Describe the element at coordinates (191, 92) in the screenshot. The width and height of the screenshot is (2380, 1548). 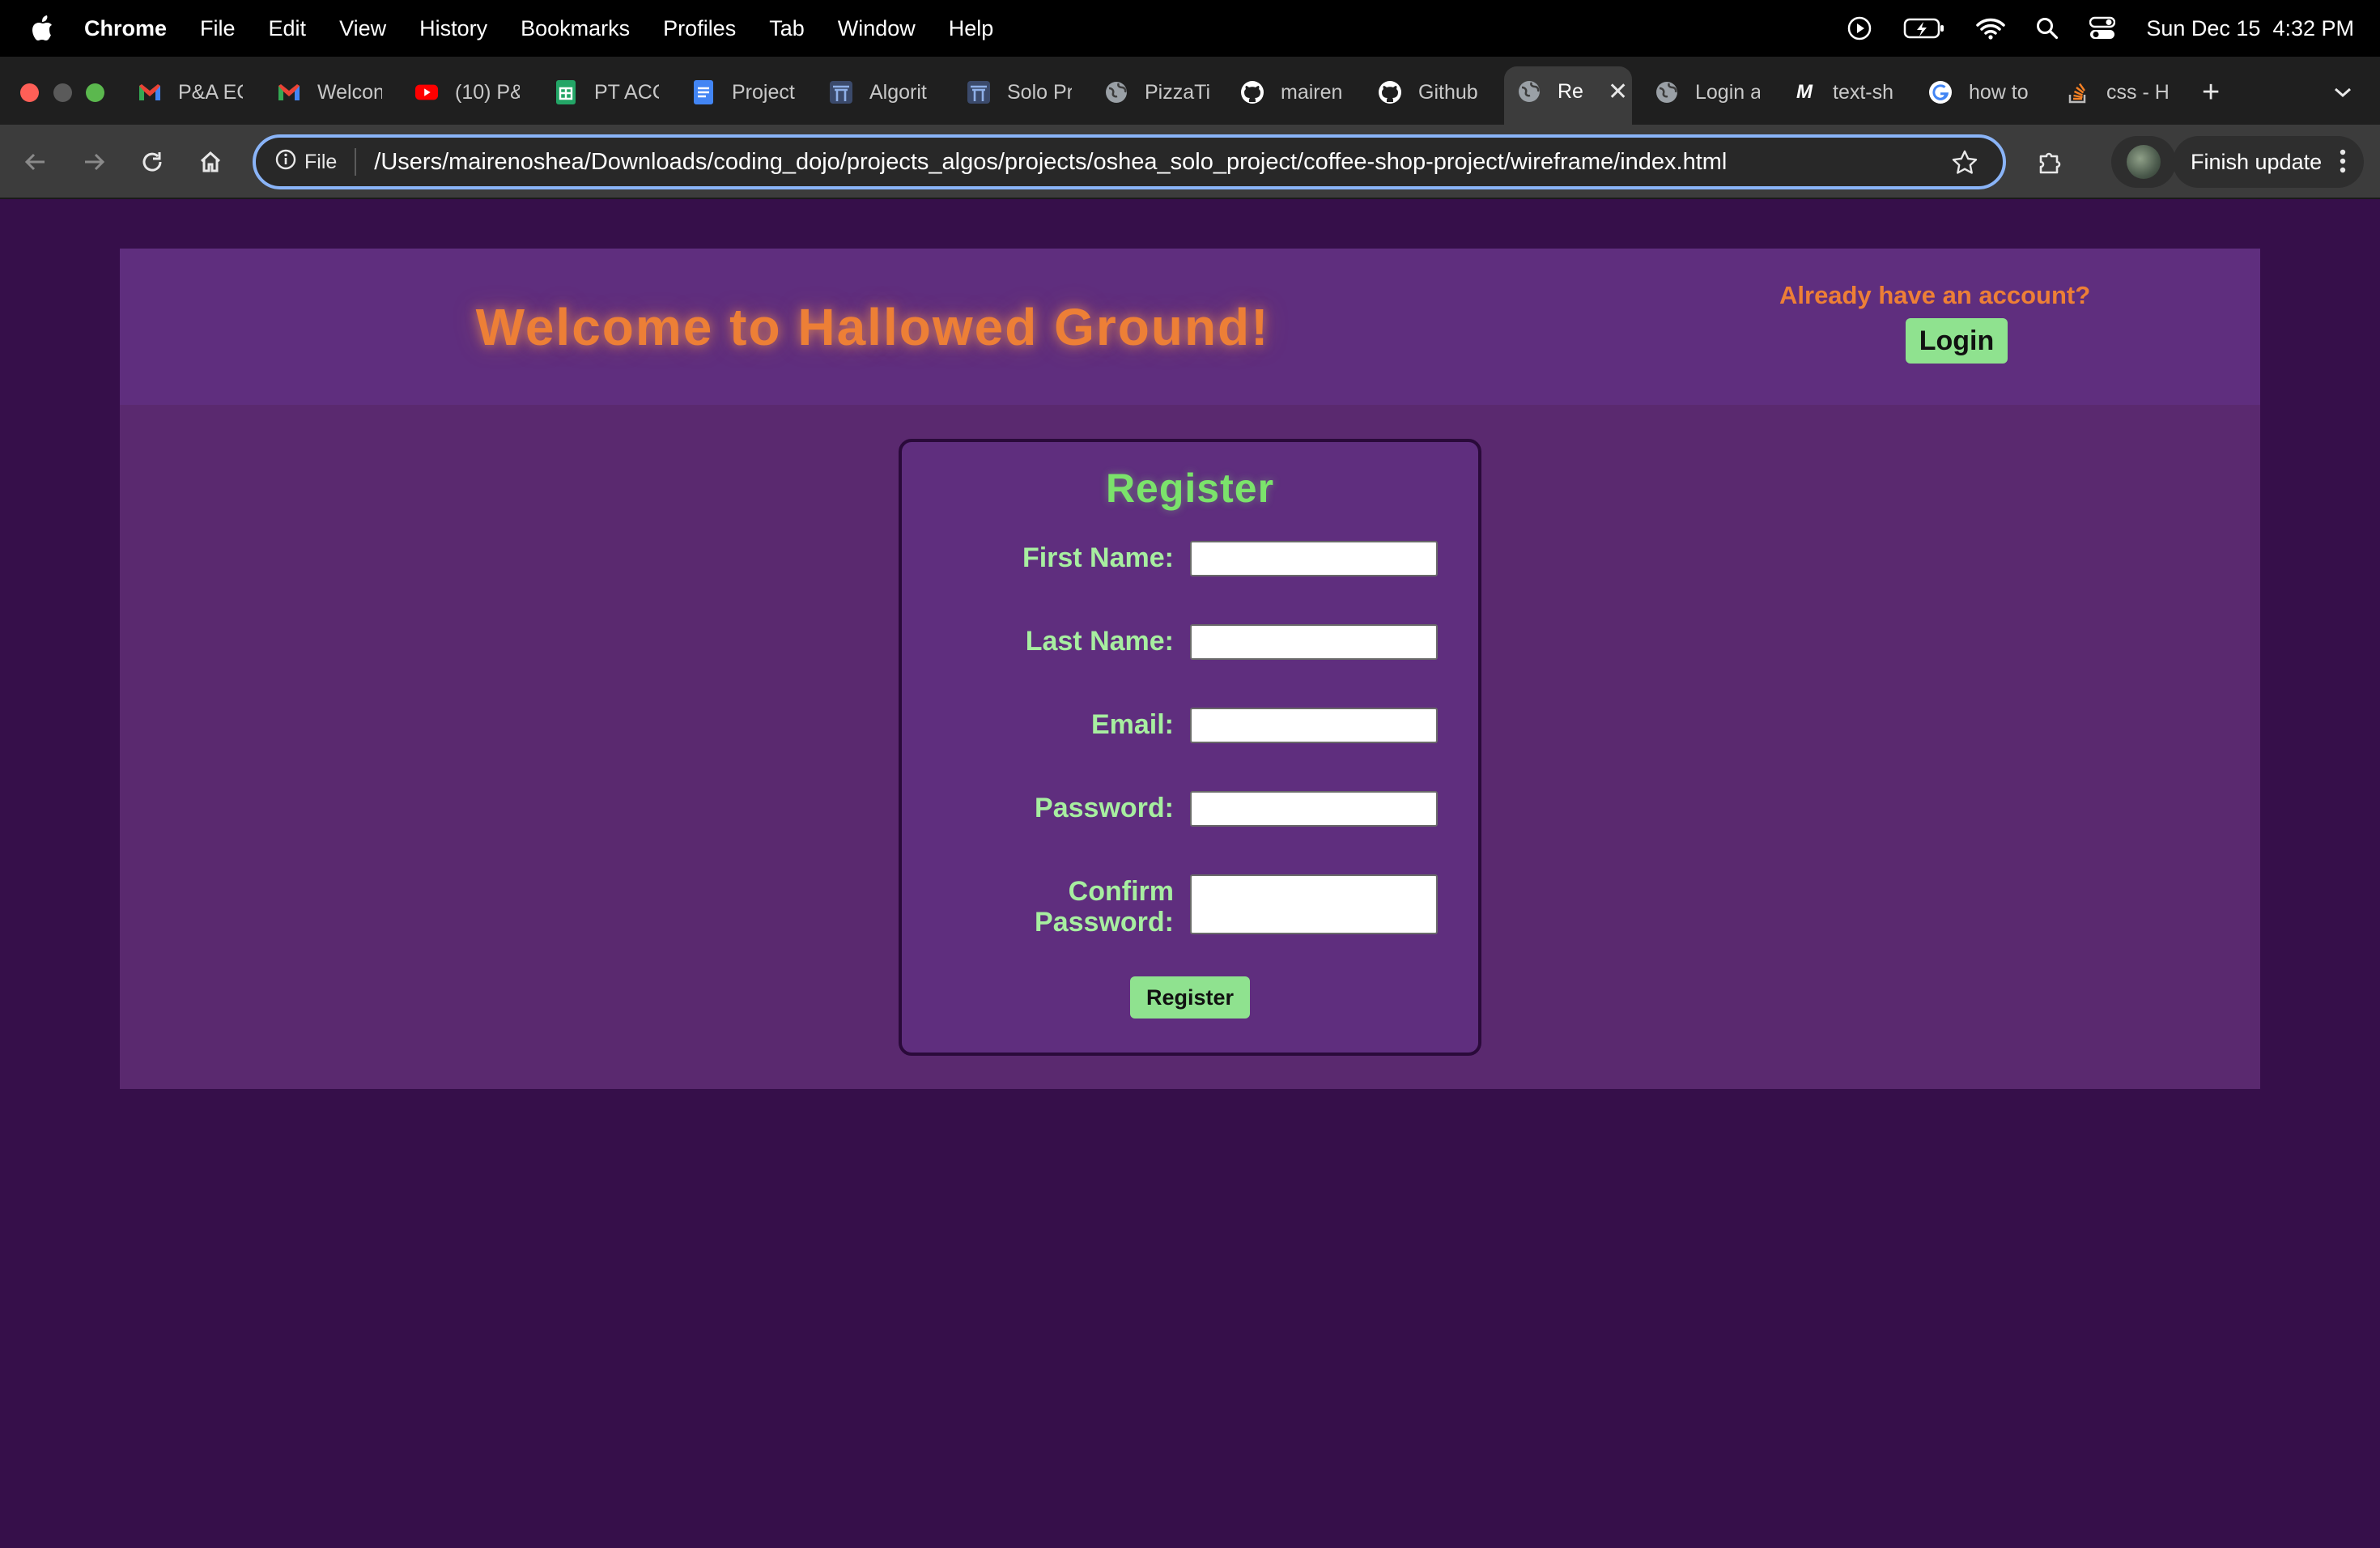
I see `tab-item: P&A EC` at that location.